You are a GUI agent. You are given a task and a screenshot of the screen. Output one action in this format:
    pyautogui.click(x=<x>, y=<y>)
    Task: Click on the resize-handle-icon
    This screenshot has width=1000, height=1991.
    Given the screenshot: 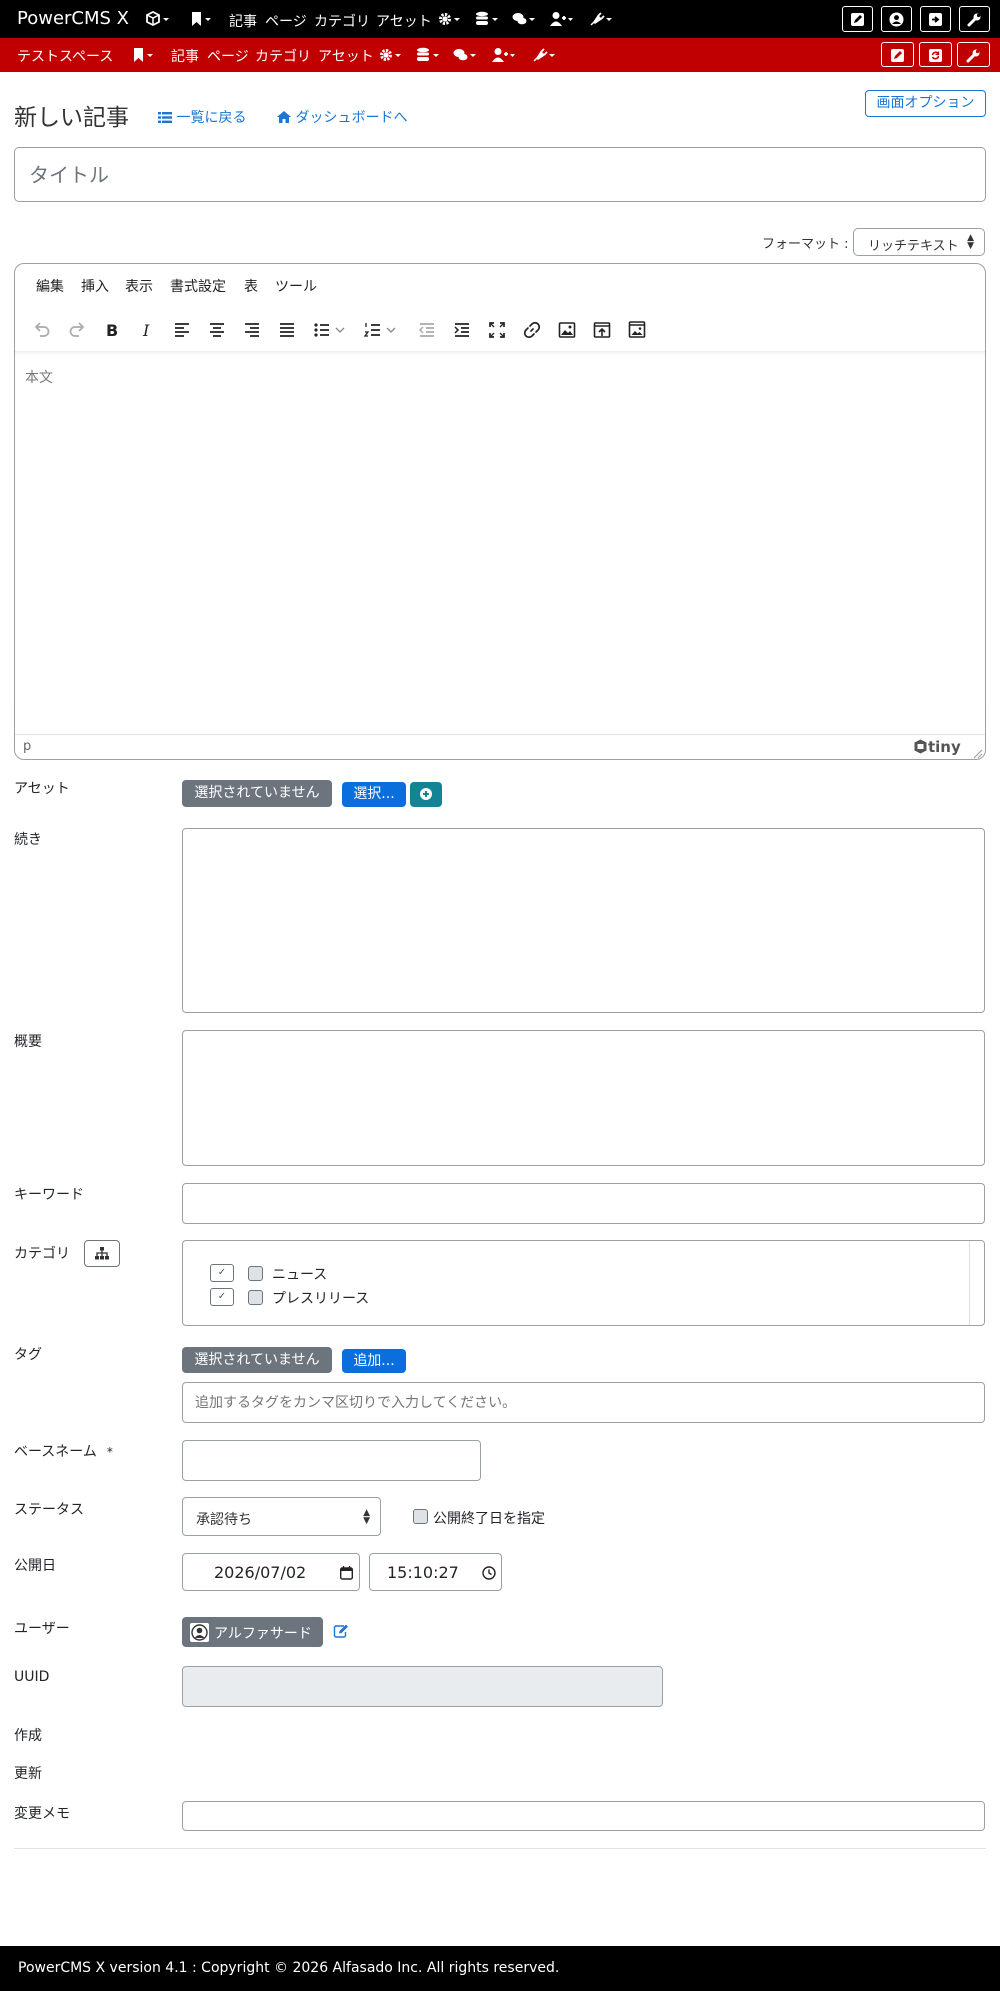 What is the action you would take?
    pyautogui.click(x=978, y=754)
    